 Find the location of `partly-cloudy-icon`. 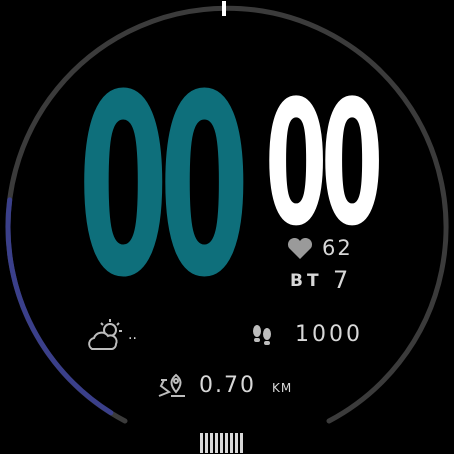

partly-cloudy-icon is located at coordinates (105, 334).